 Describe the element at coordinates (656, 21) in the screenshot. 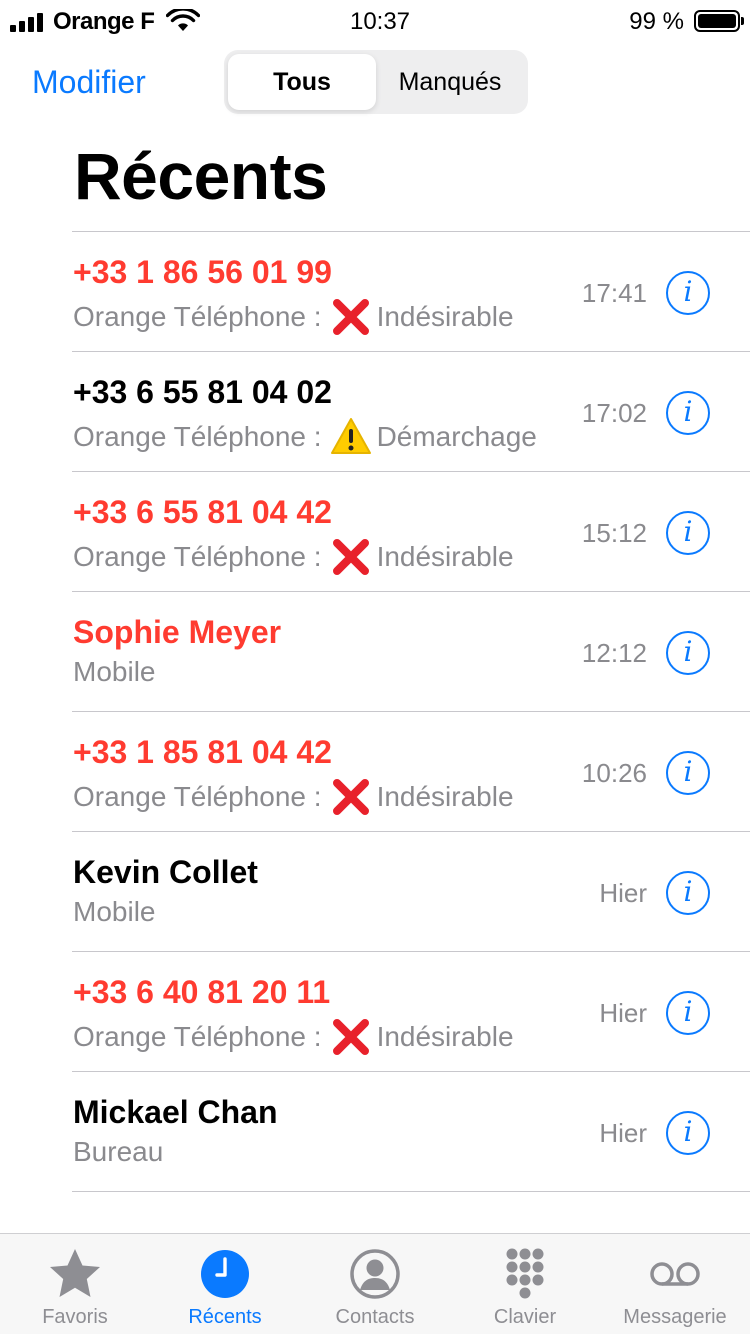

I see `battery-percentage: 99 %` at that location.